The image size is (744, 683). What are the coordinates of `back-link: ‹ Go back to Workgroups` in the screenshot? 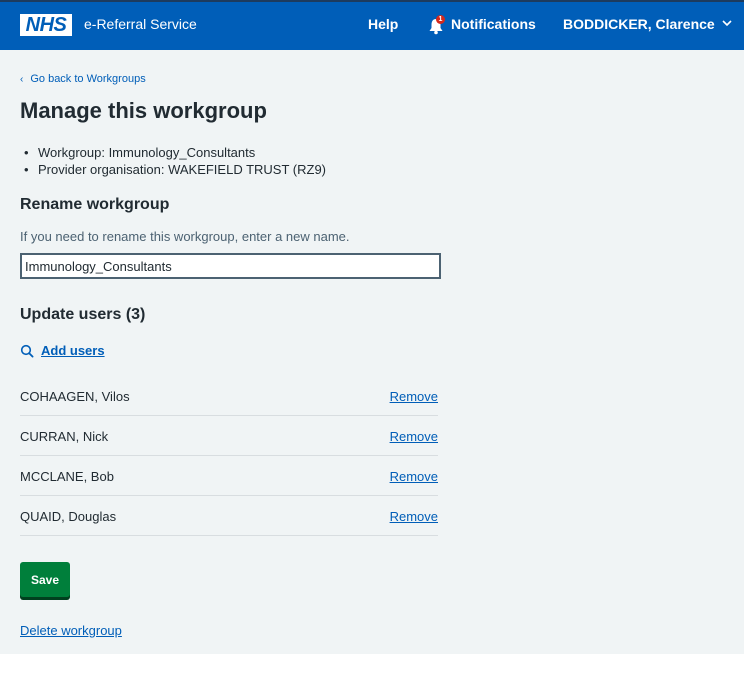 It's located at (83, 79).